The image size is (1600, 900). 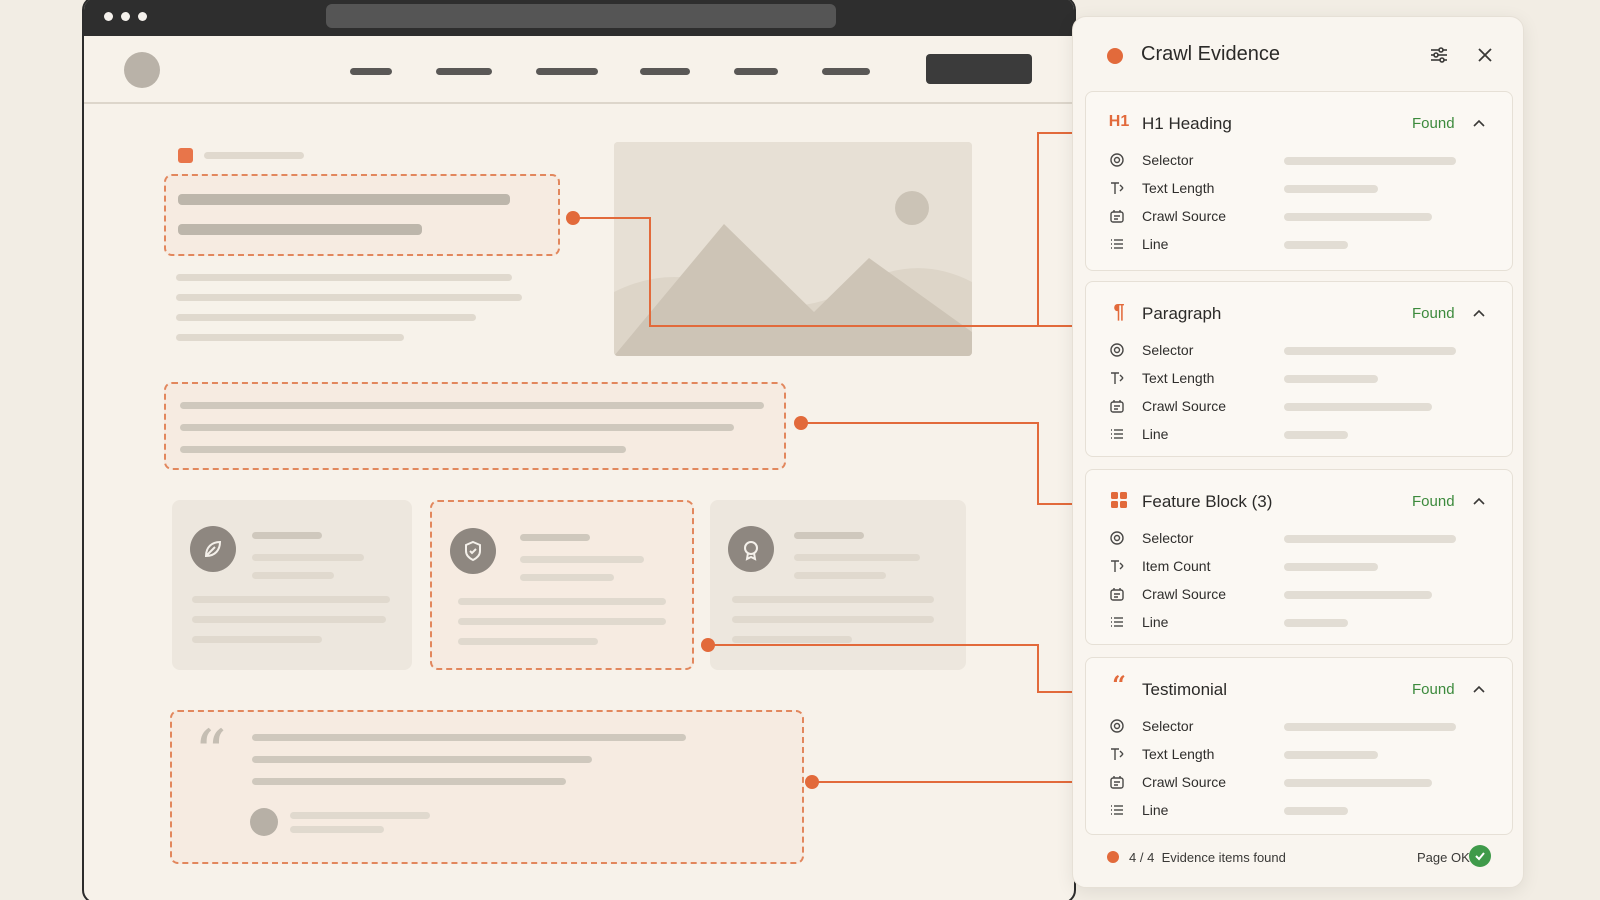 What do you see at coordinates (1117, 160) in the screenshot?
I see `target-icon` at bounding box center [1117, 160].